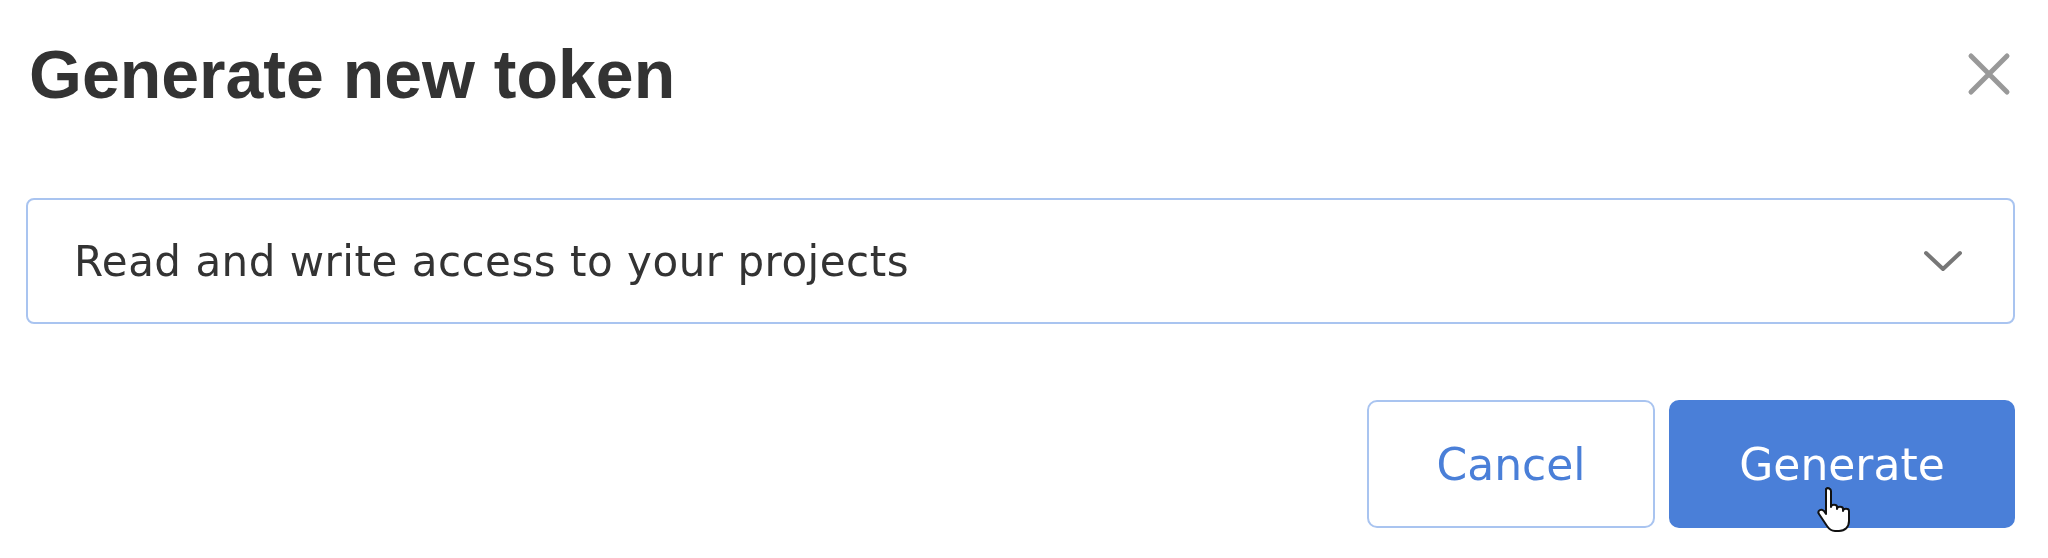  I want to click on cancel-button: Cancel, so click(1511, 464).